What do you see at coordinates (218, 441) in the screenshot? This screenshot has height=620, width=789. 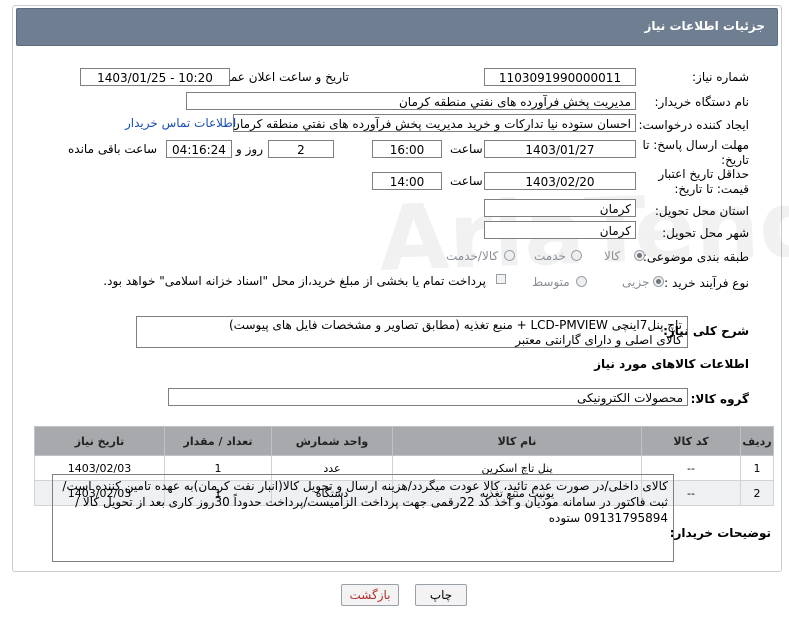 I see `col-quantity: تعداد / مقدار` at bounding box center [218, 441].